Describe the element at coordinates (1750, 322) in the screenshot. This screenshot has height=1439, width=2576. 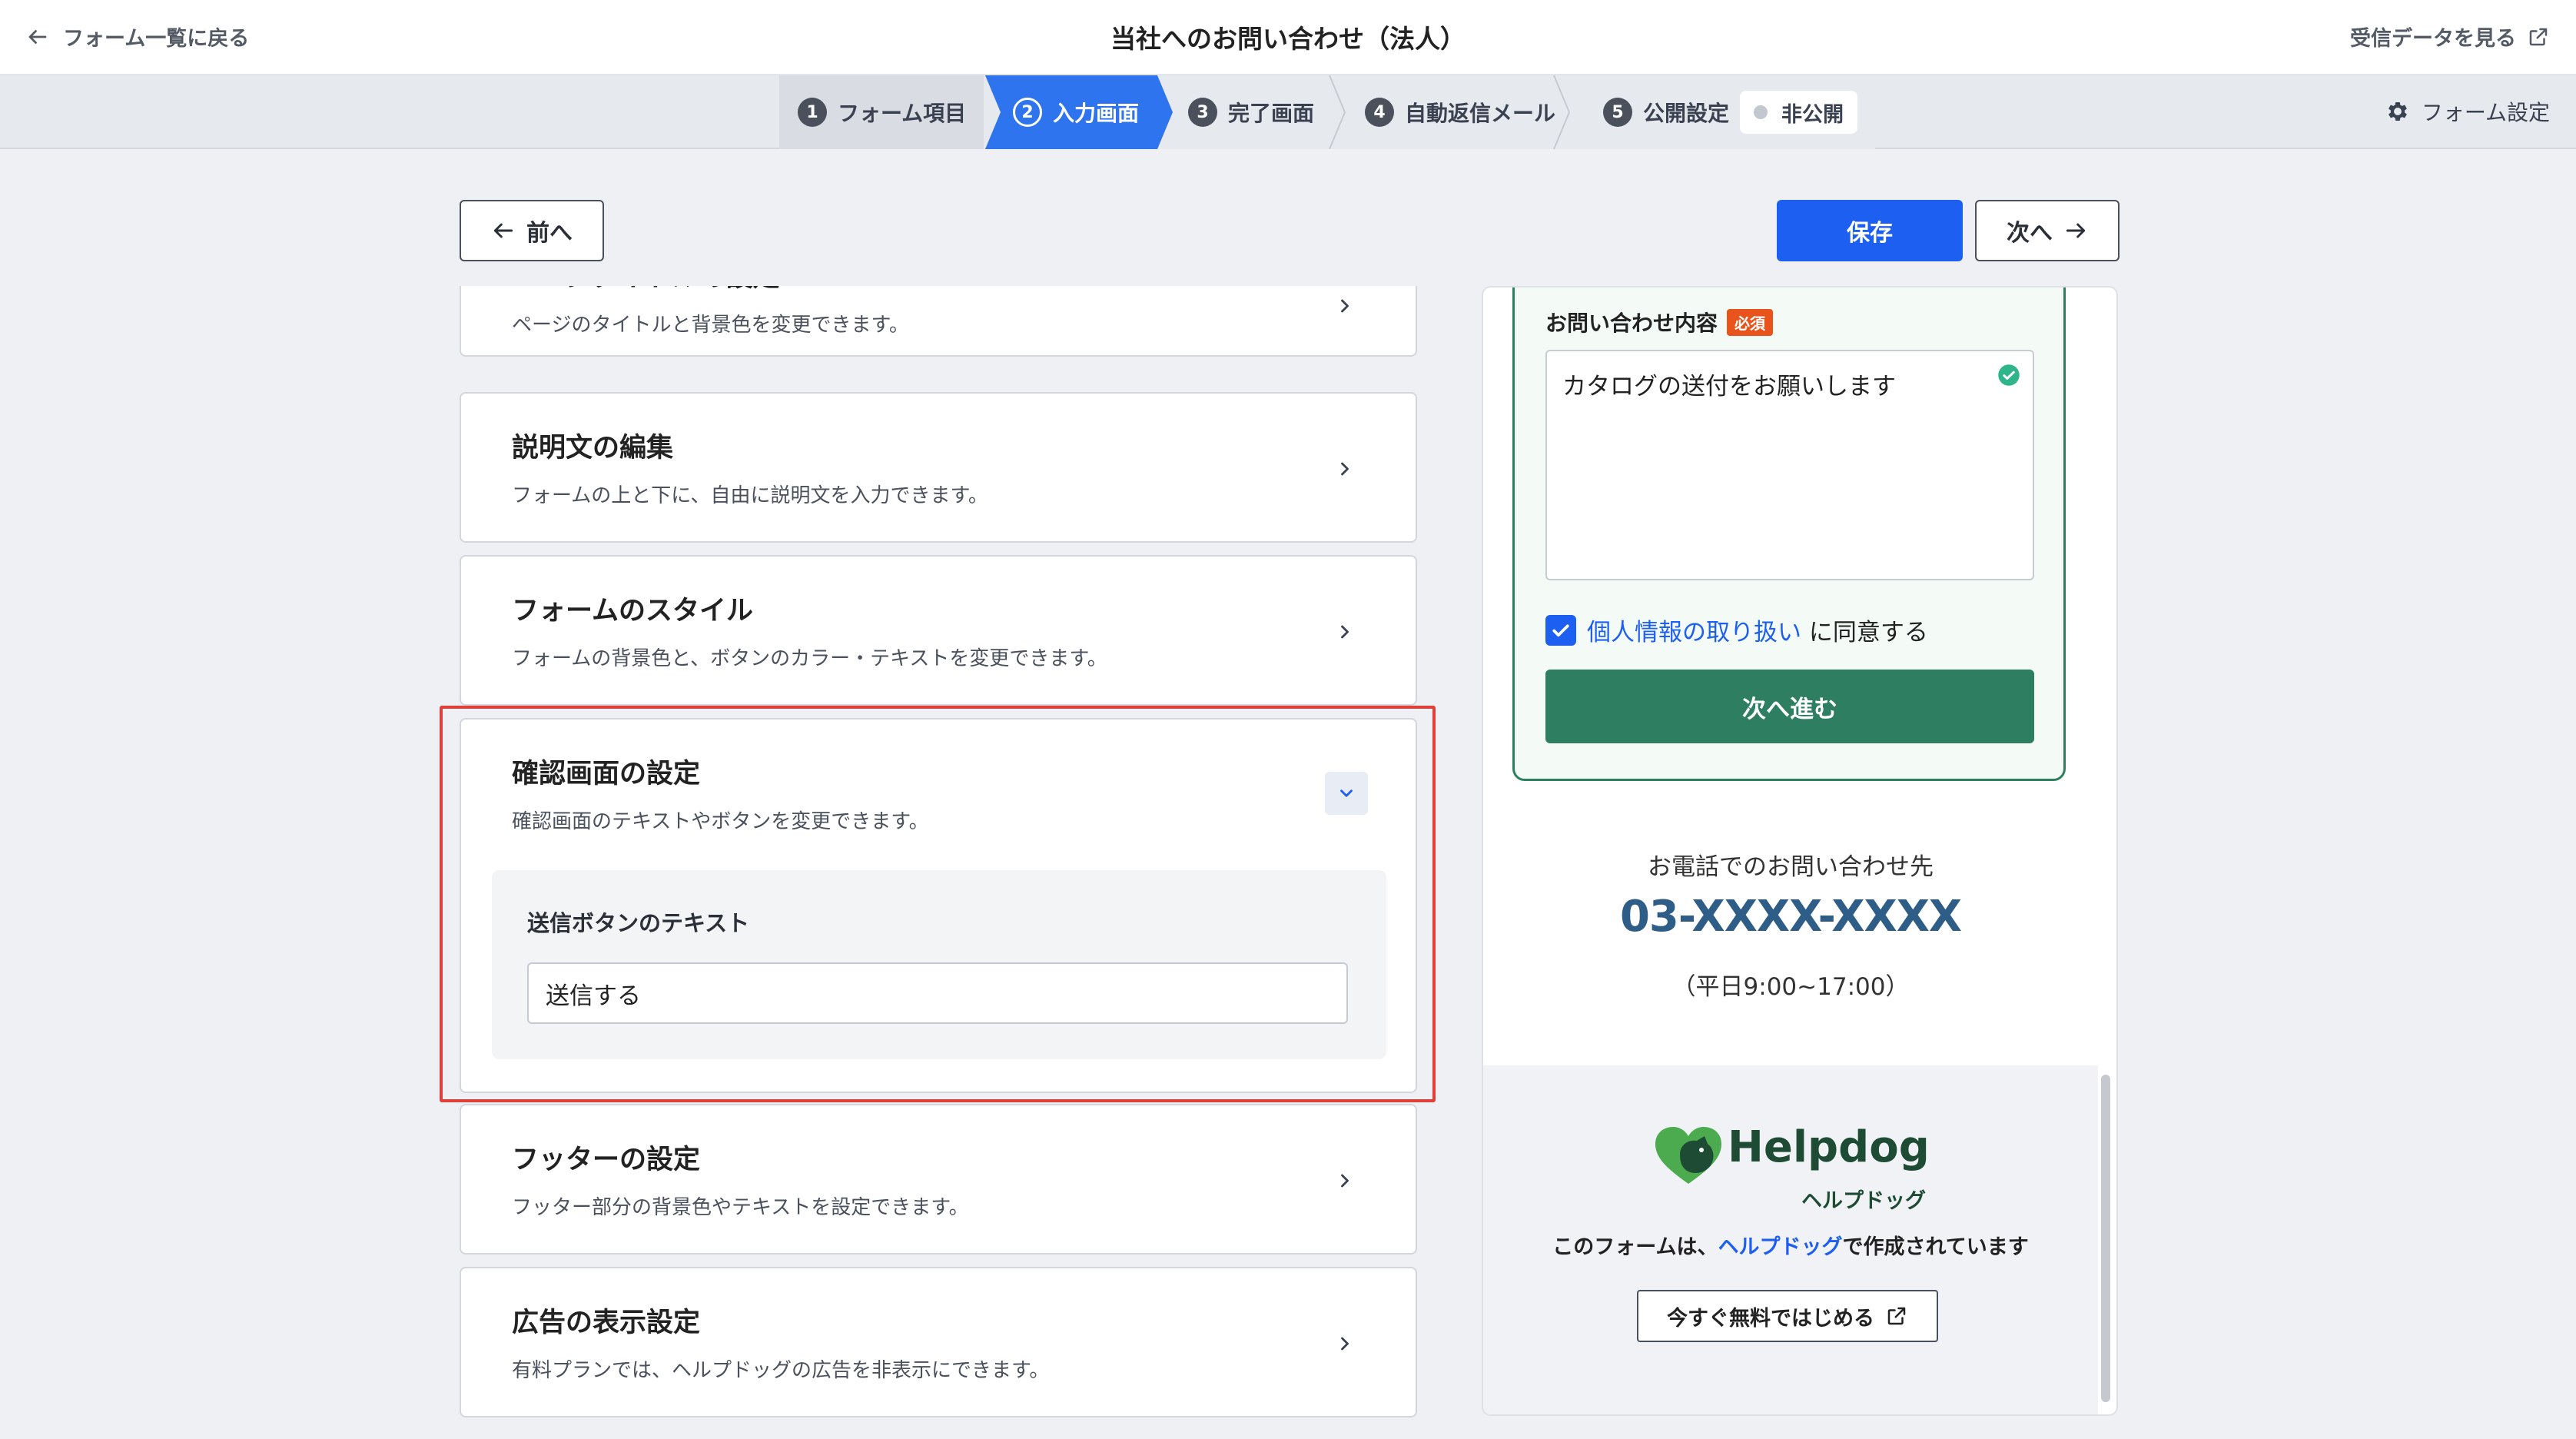
I see `required-badge: 必須` at that location.